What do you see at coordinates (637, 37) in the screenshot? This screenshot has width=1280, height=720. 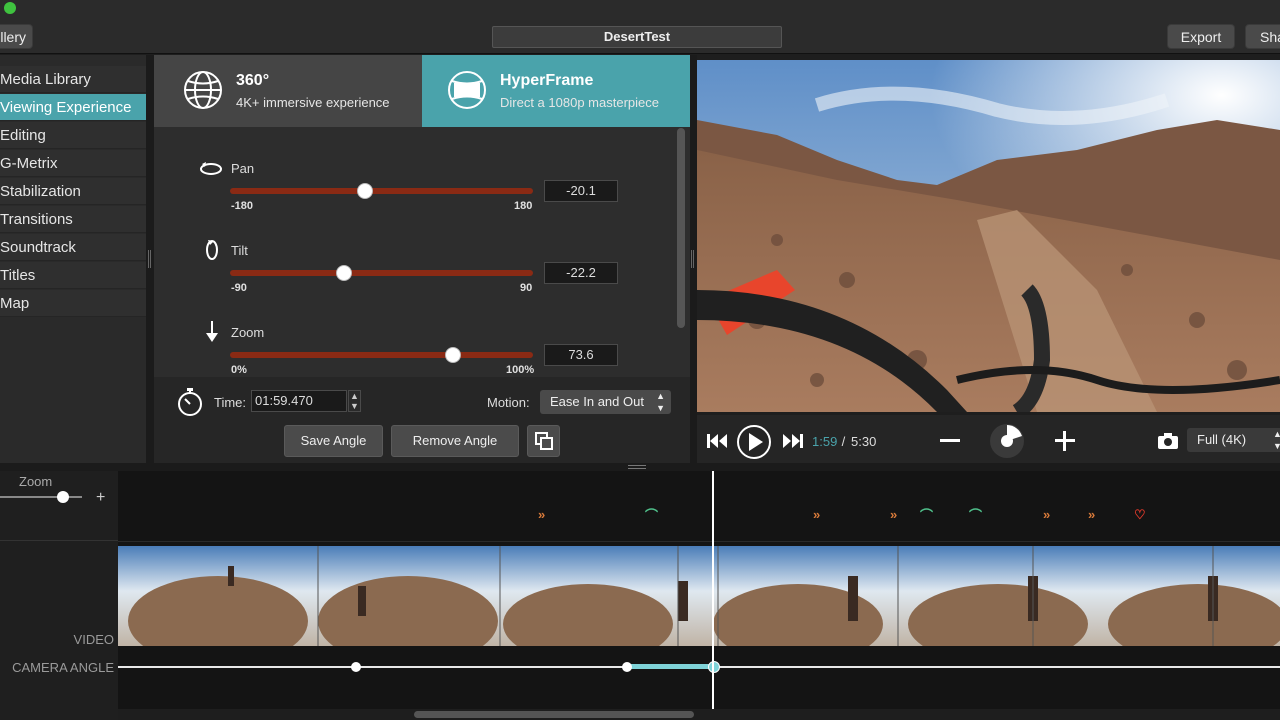 I see `document-title: DesertTest` at bounding box center [637, 37].